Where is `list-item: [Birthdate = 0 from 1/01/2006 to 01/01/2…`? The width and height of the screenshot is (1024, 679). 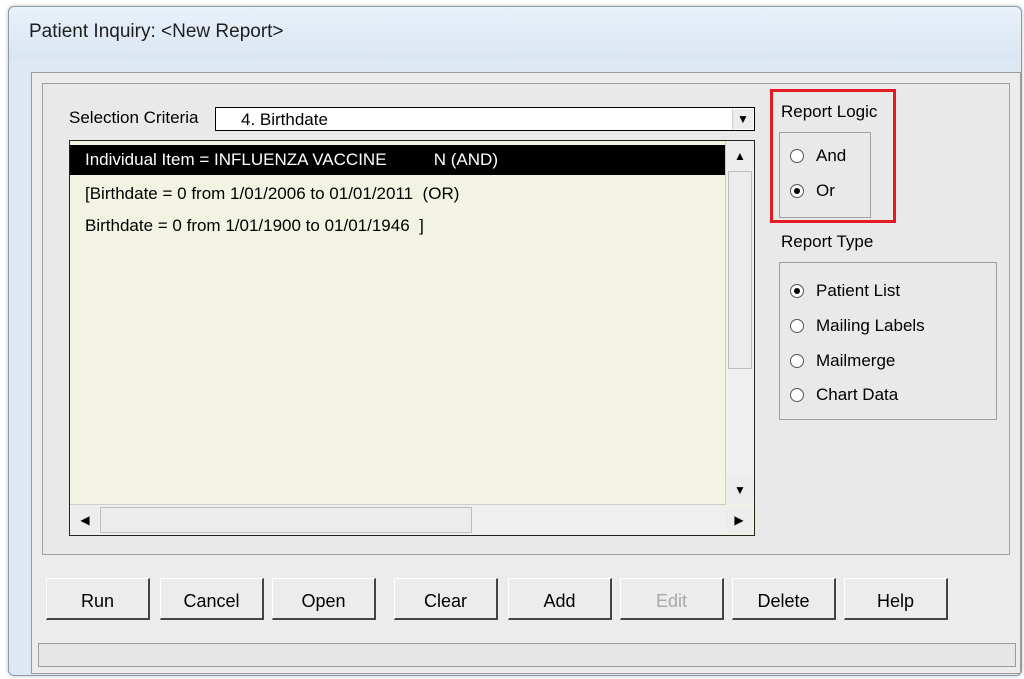
list-item: [Birthdate = 0 from 1/01/2006 to 01/01/2… is located at coordinates (398, 194).